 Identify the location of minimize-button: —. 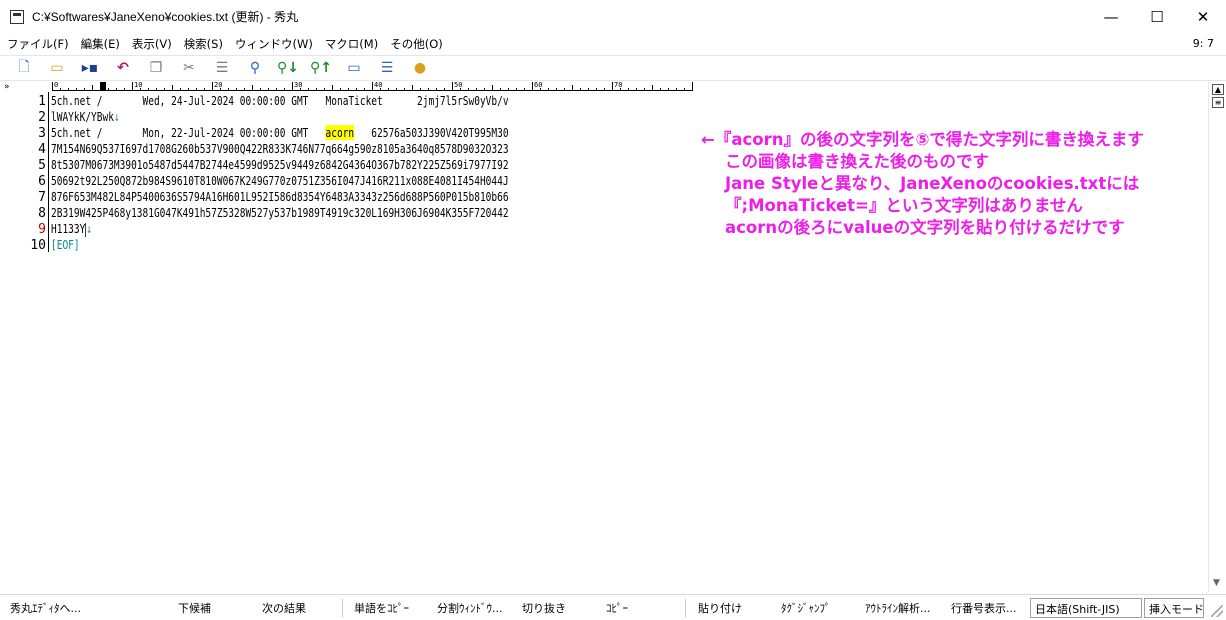
(1111, 16).